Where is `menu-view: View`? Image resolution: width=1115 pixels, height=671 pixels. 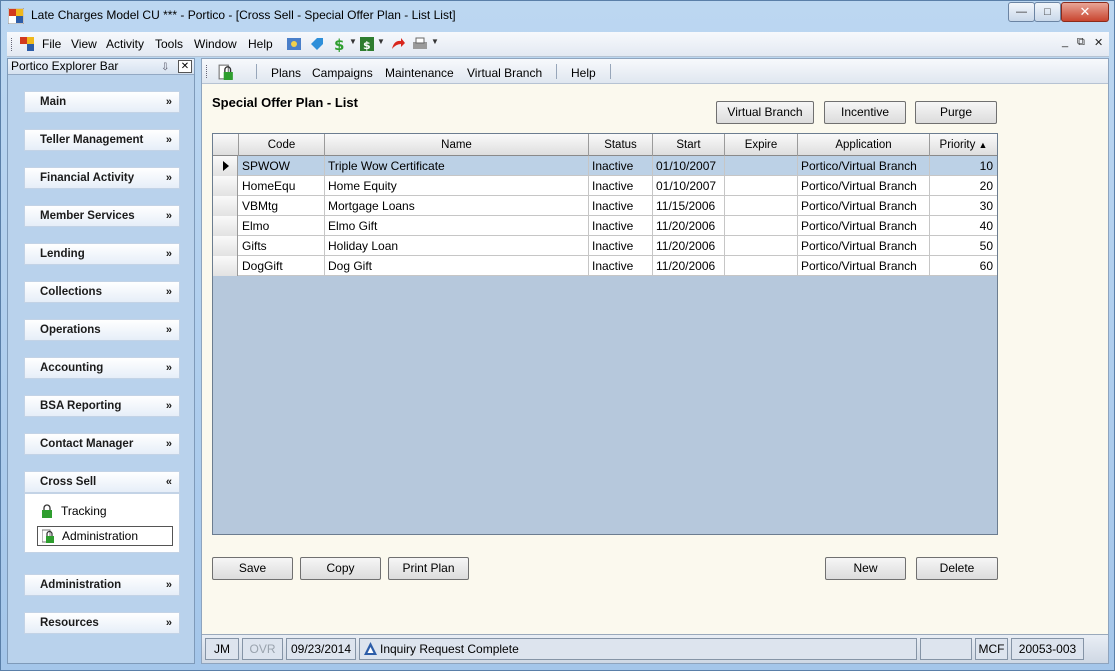 menu-view: View is located at coordinates (84, 44).